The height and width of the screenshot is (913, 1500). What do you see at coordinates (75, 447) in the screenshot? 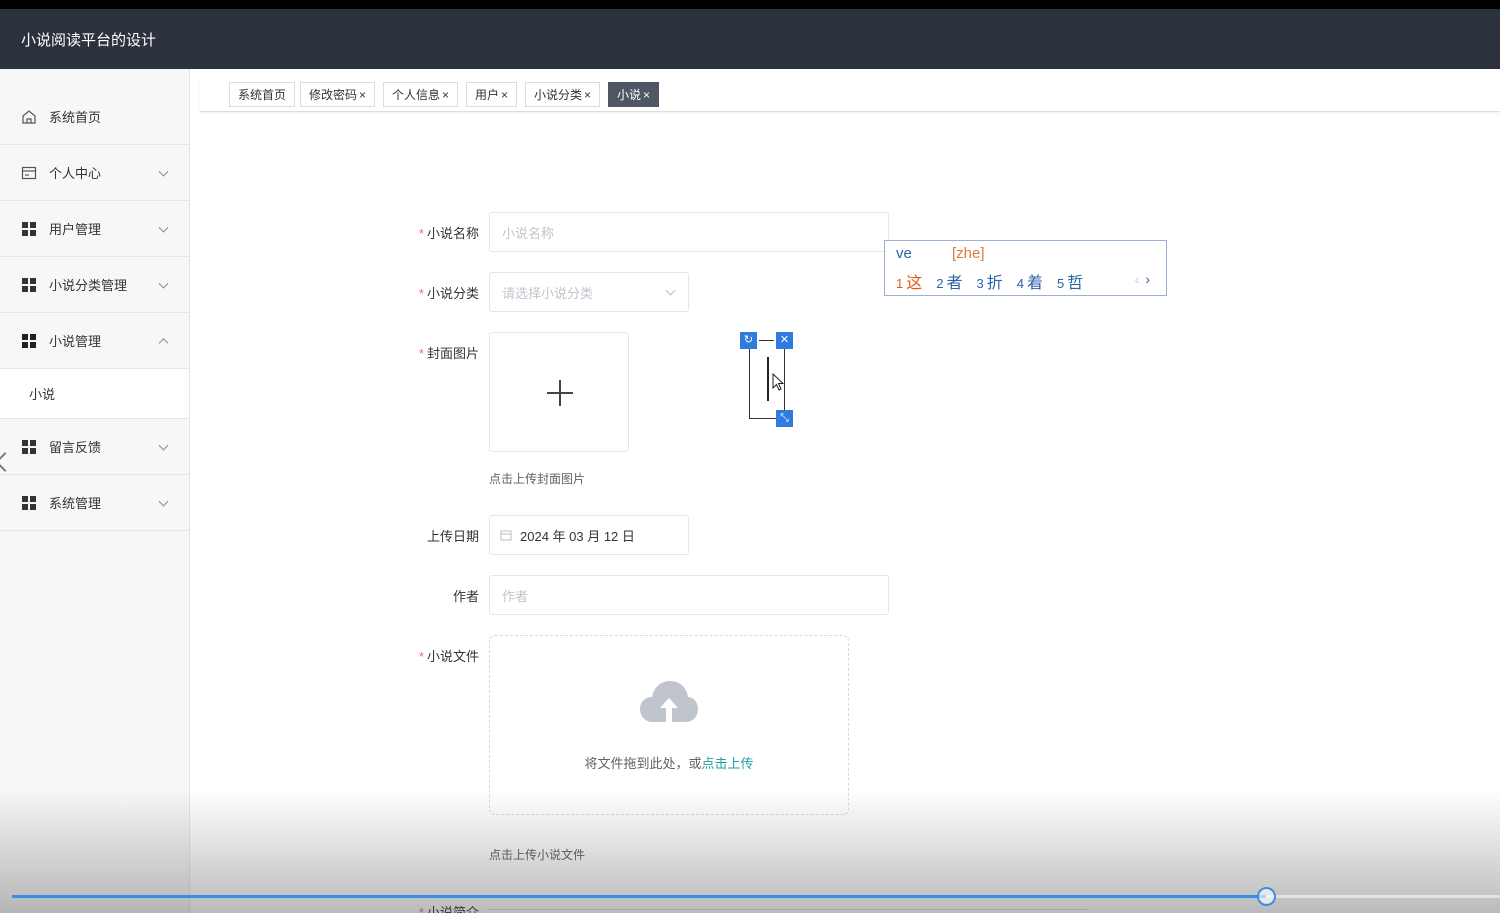
I see `sidebar-item-label: 留言反馈` at bounding box center [75, 447].